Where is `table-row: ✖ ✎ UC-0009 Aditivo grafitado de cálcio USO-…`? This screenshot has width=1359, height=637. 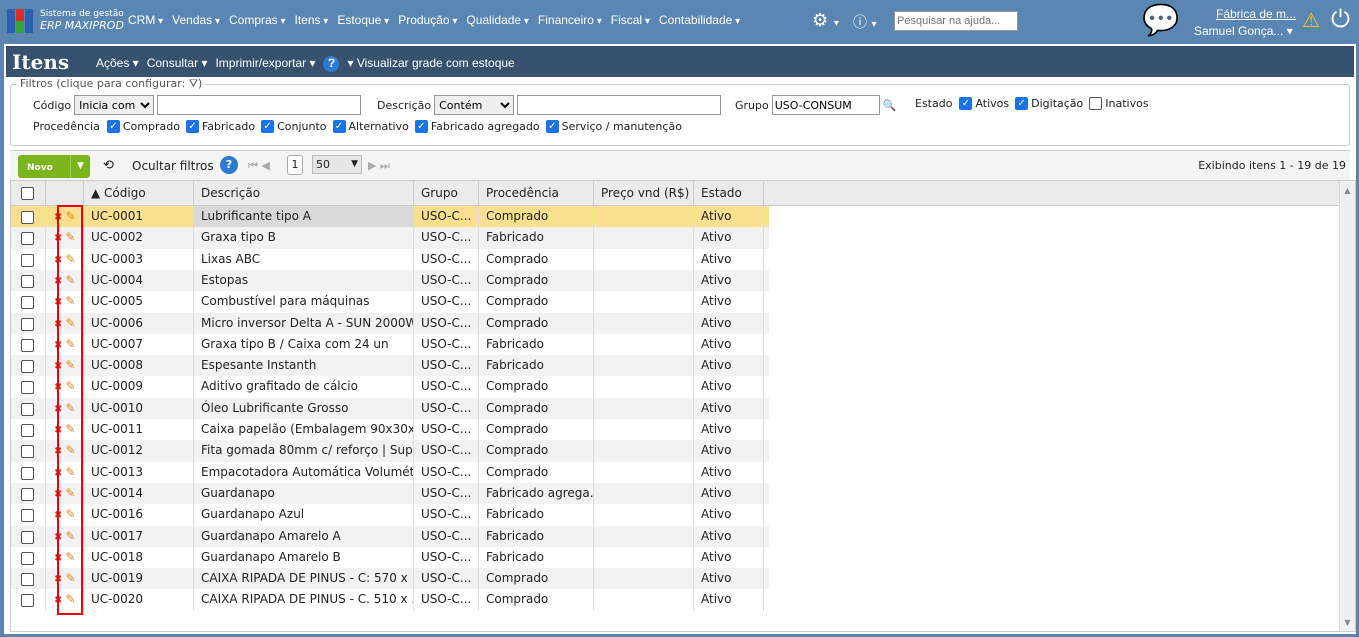 table-row: ✖ ✎ UC-0009 Aditivo grafitado de cálcio USO-… is located at coordinates (390, 387).